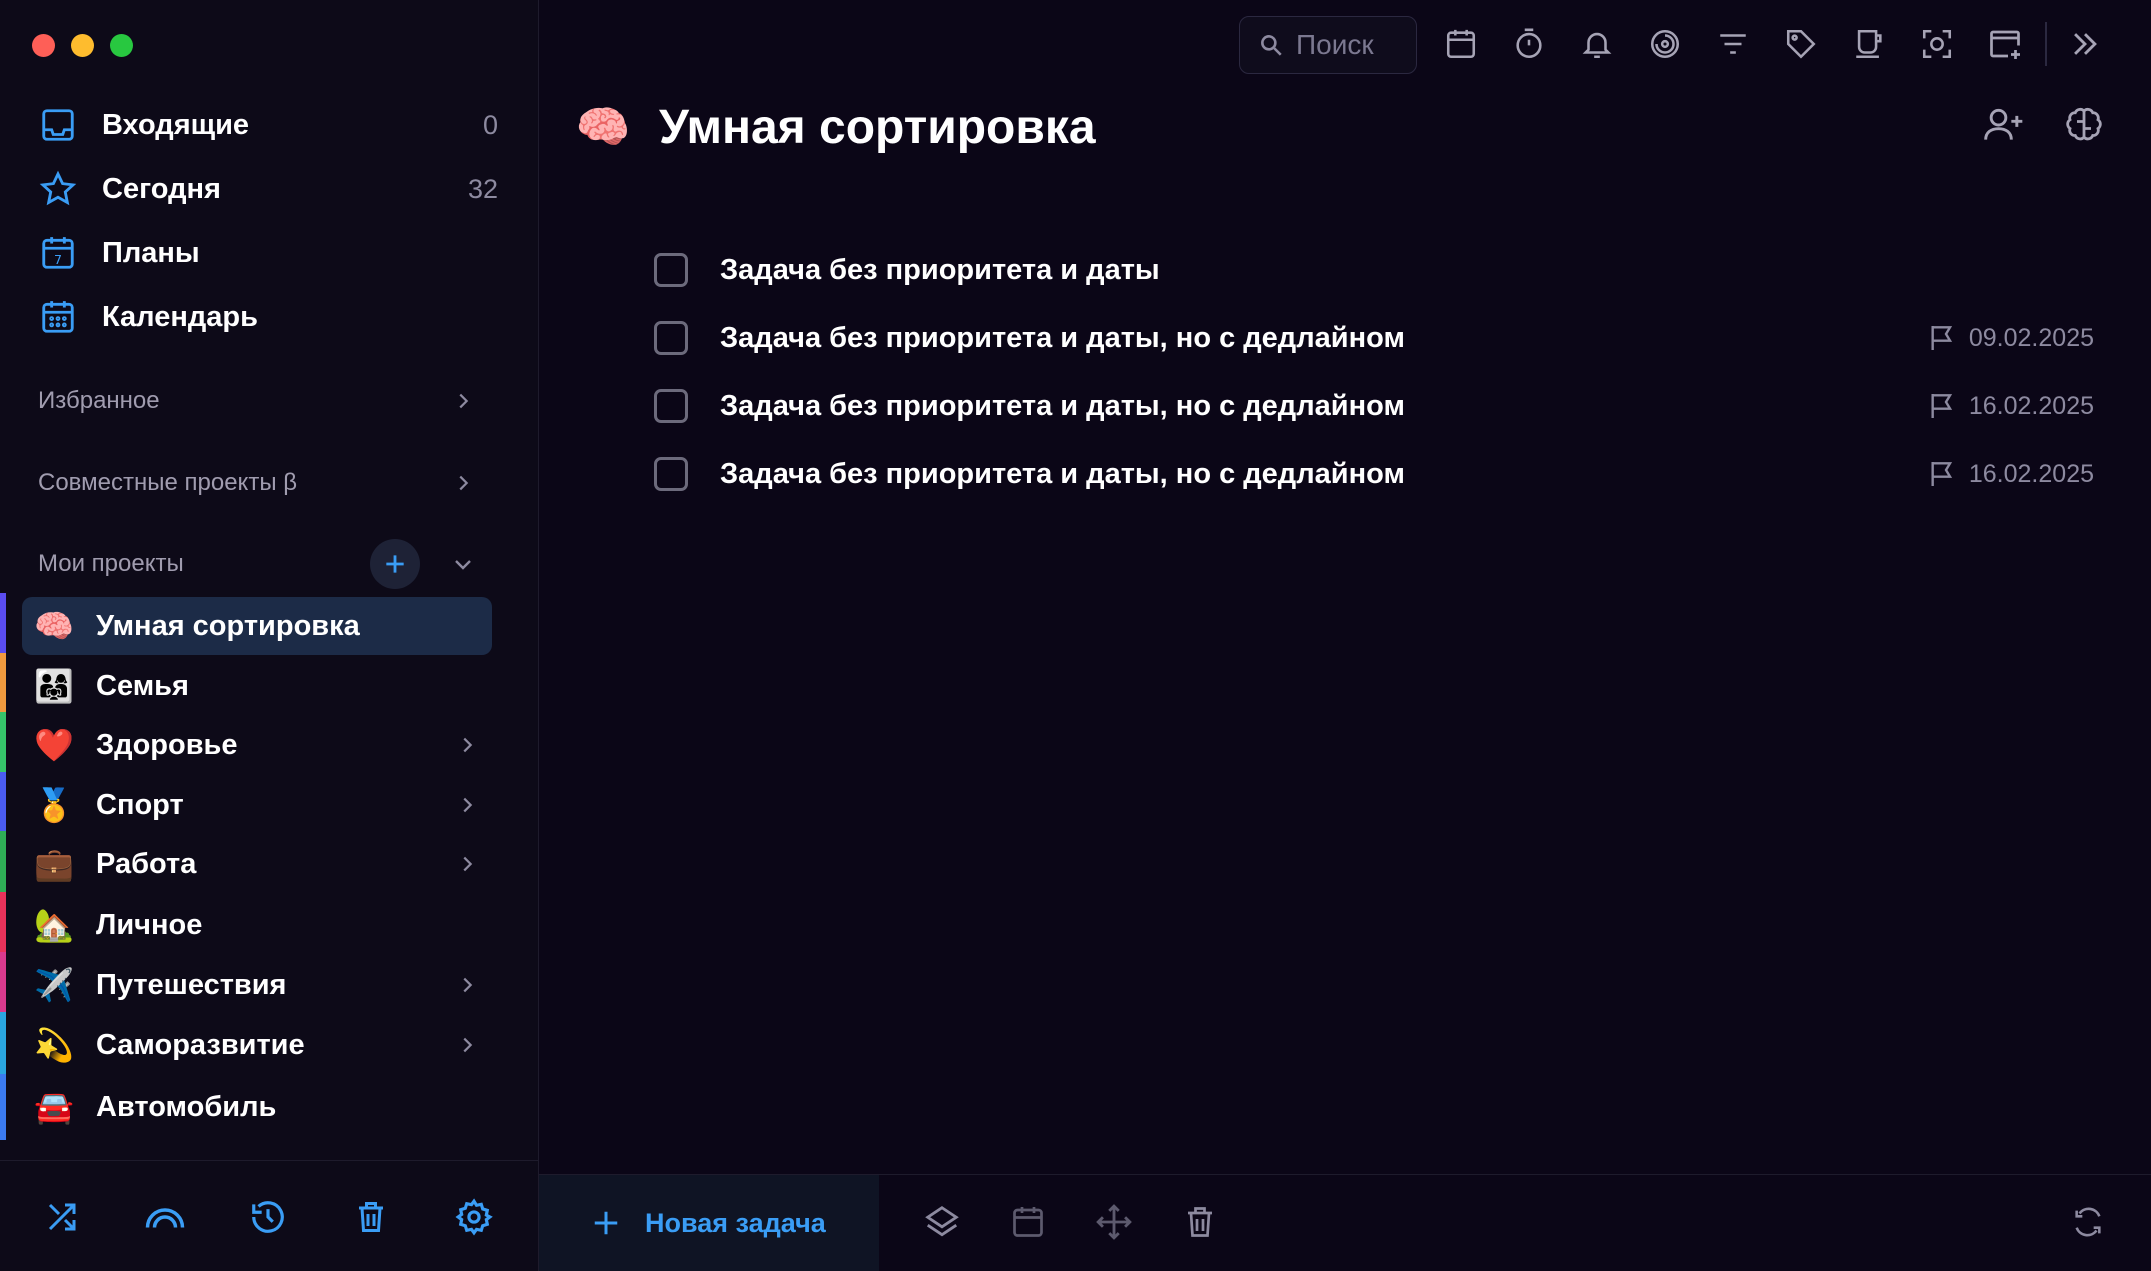 This screenshot has width=2151, height=1271. Describe the element at coordinates (1271, 45) in the screenshot. I see `search-icon` at that location.